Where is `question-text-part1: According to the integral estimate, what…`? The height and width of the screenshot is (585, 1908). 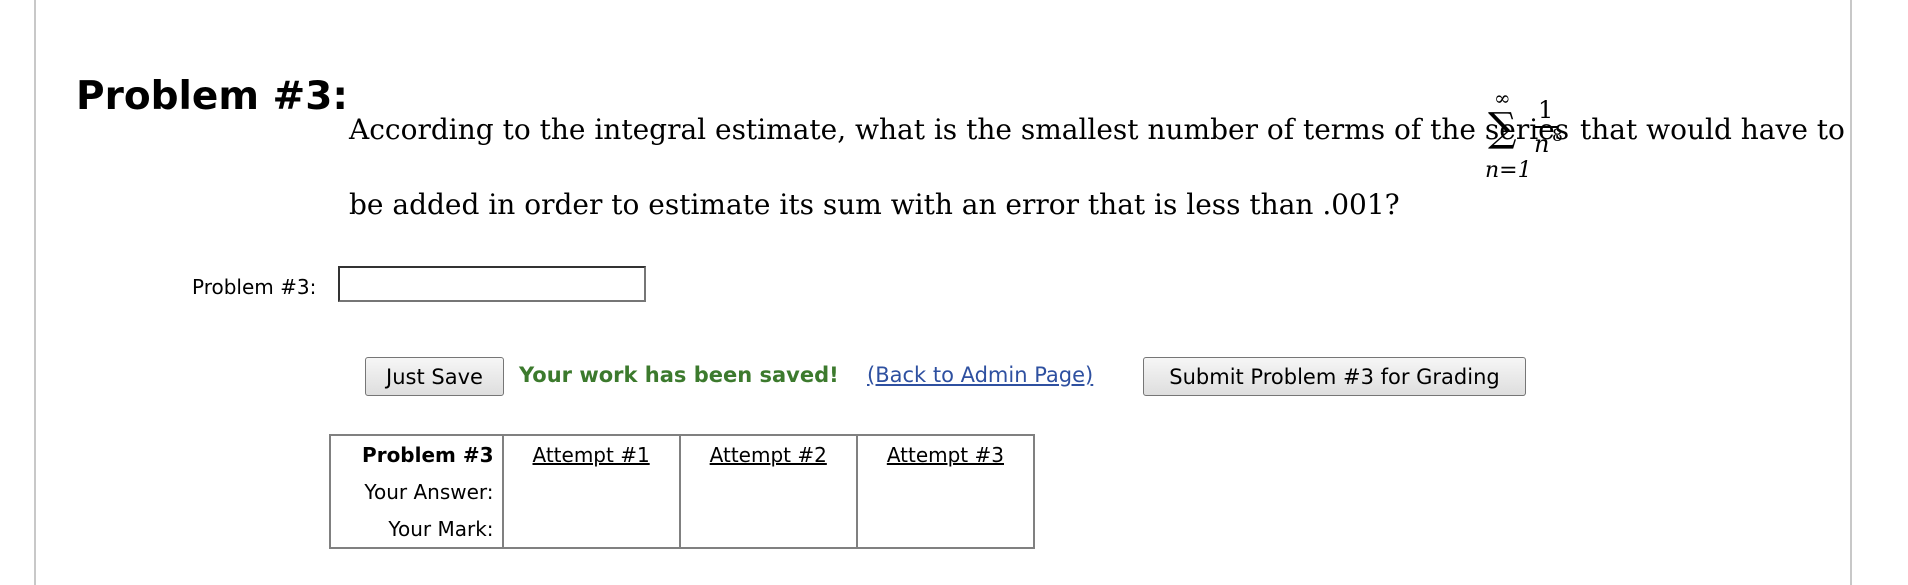
question-text-part1: According to the integral estimate, what… is located at coordinates (959, 129).